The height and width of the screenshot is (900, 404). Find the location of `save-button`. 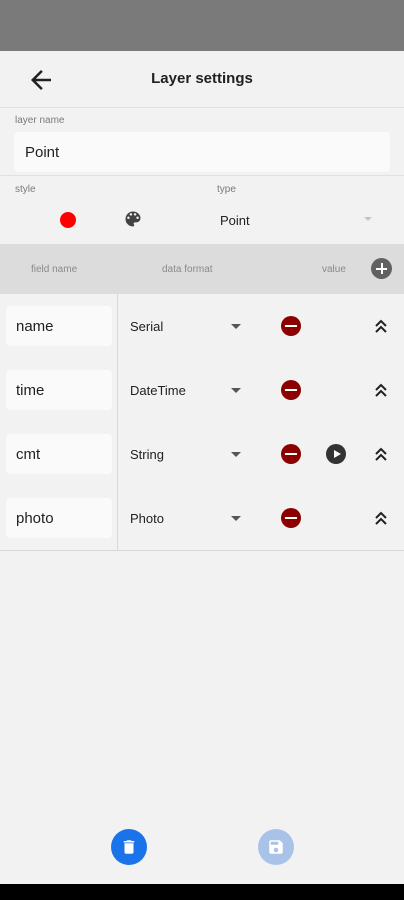

save-button is located at coordinates (276, 847).